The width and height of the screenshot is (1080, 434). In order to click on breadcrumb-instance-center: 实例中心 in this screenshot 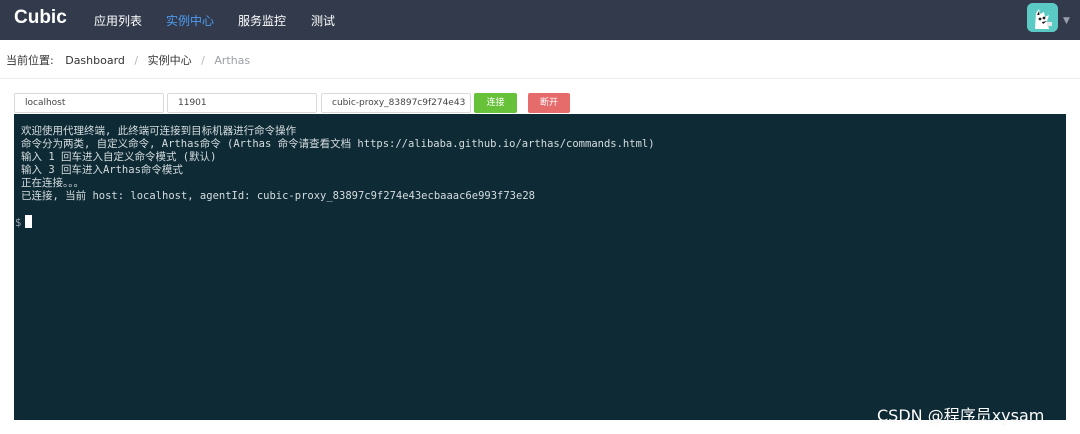, I will do `click(170, 60)`.